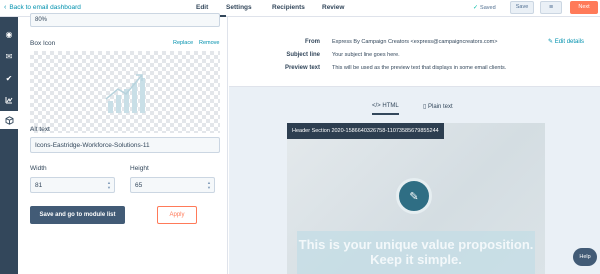  Describe the element at coordinates (9, 100) in the screenshot. I see `analytics-icon` at that location.